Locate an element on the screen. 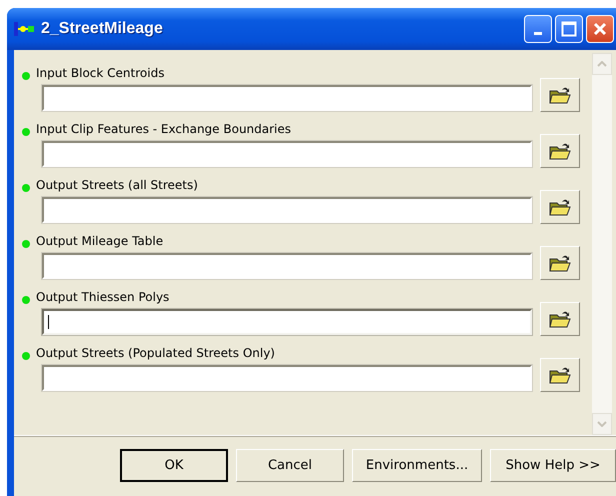  chevron-down-icon is located at coordinates (602, 424).